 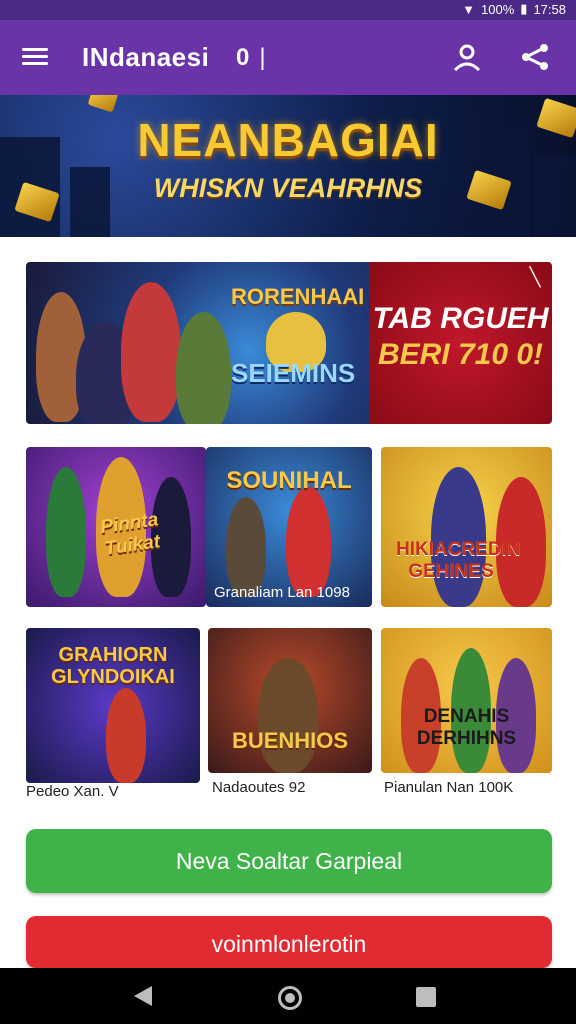 I want to click on home-icon, so click(x=290, y=998).